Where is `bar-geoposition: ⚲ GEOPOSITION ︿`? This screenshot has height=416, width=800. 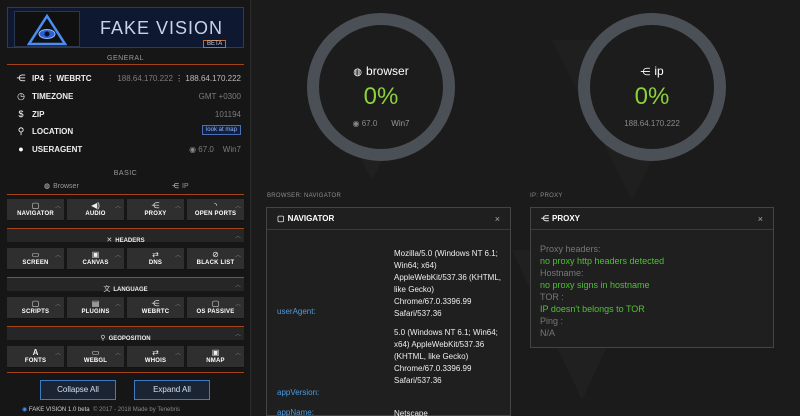 bar-geoposition: ⚲ GEOPOSITION ︿ is located at coordinates (125, 334).